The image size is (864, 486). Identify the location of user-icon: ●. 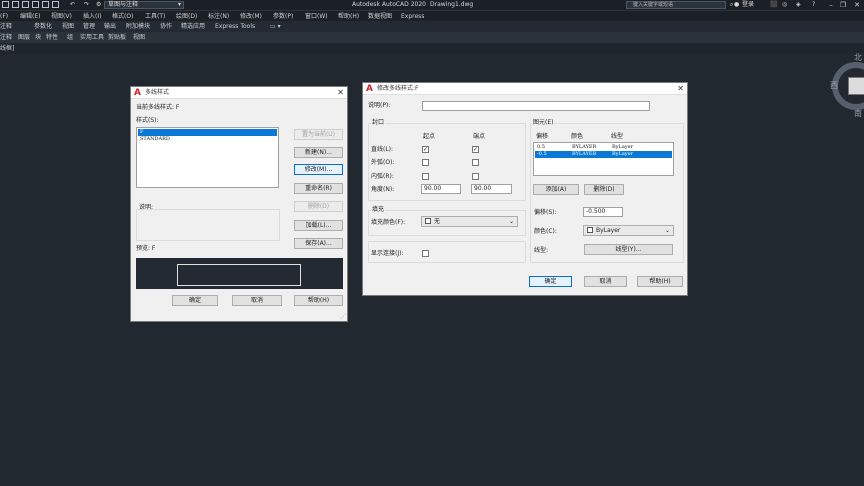
(736, 5).